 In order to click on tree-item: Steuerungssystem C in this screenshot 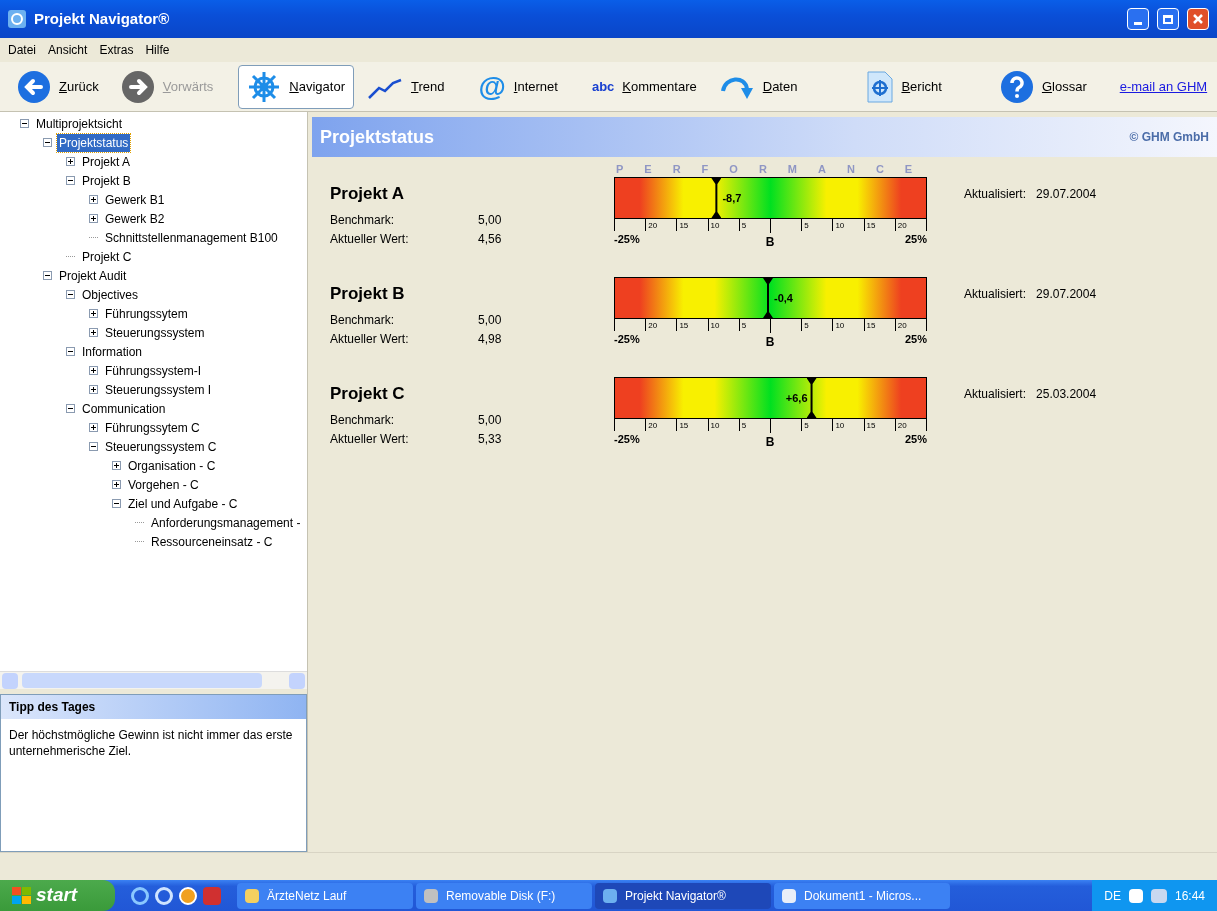, I will do `click(161, 446)`.